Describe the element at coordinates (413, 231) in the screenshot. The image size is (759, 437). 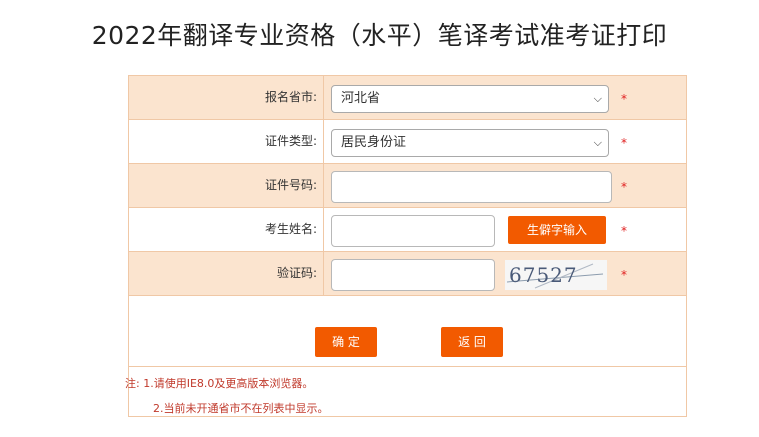
I see `name-input` at that location.